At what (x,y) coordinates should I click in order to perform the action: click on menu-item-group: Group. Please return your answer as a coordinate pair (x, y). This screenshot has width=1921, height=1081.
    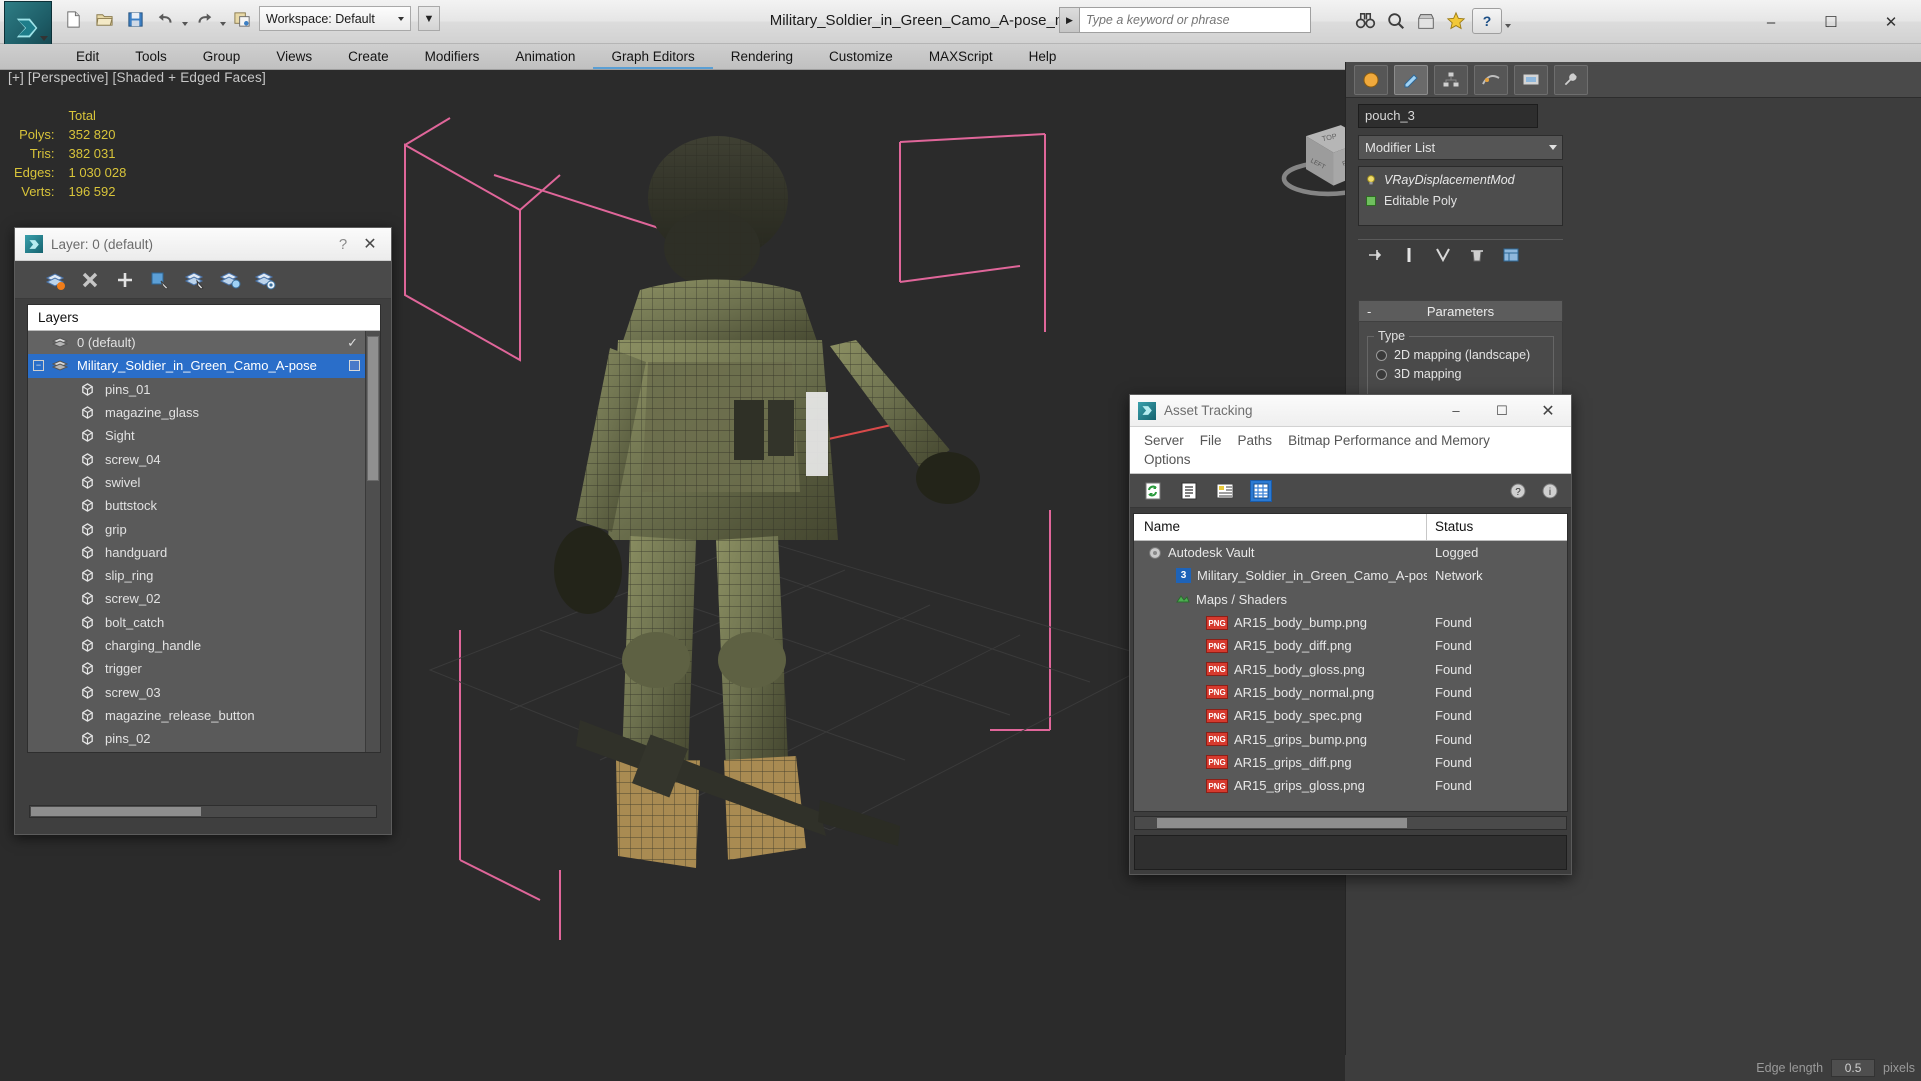
    Looking at the image, I should click on (222, 56).